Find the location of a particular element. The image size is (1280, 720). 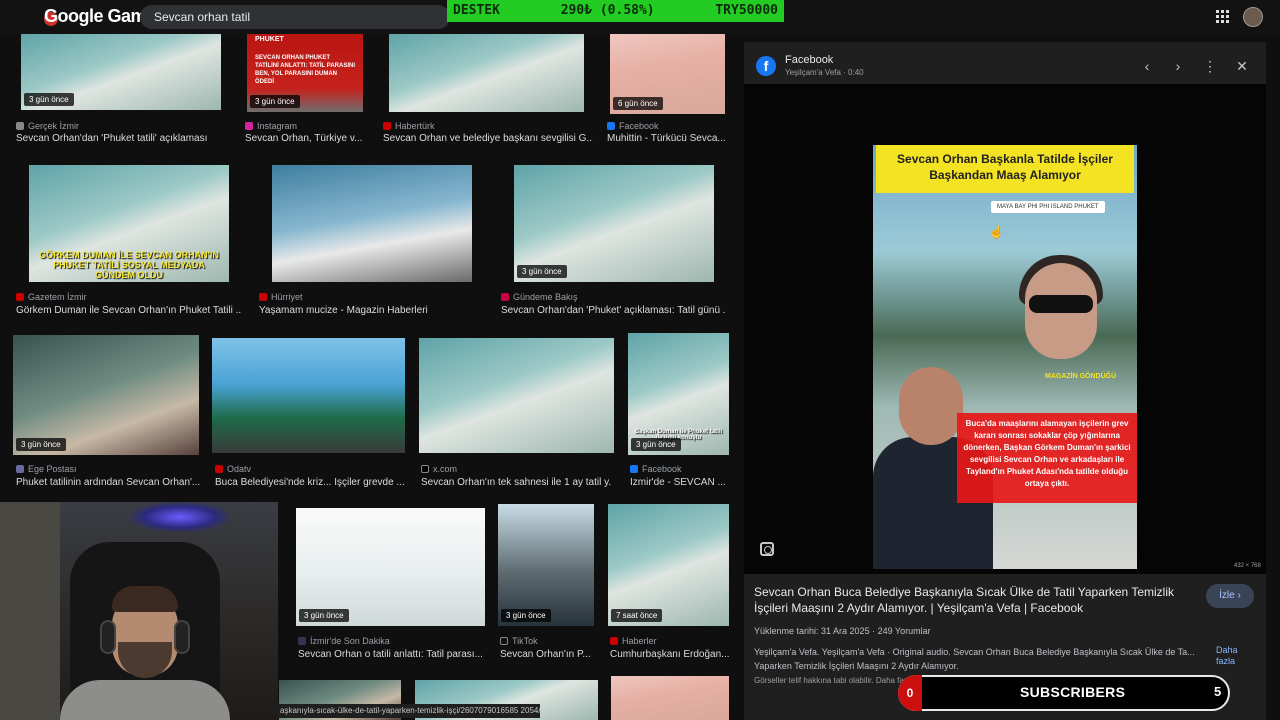

result-caption: Yaşamam mucize - Magazin Haberleri is located at coordinates (371, 310).